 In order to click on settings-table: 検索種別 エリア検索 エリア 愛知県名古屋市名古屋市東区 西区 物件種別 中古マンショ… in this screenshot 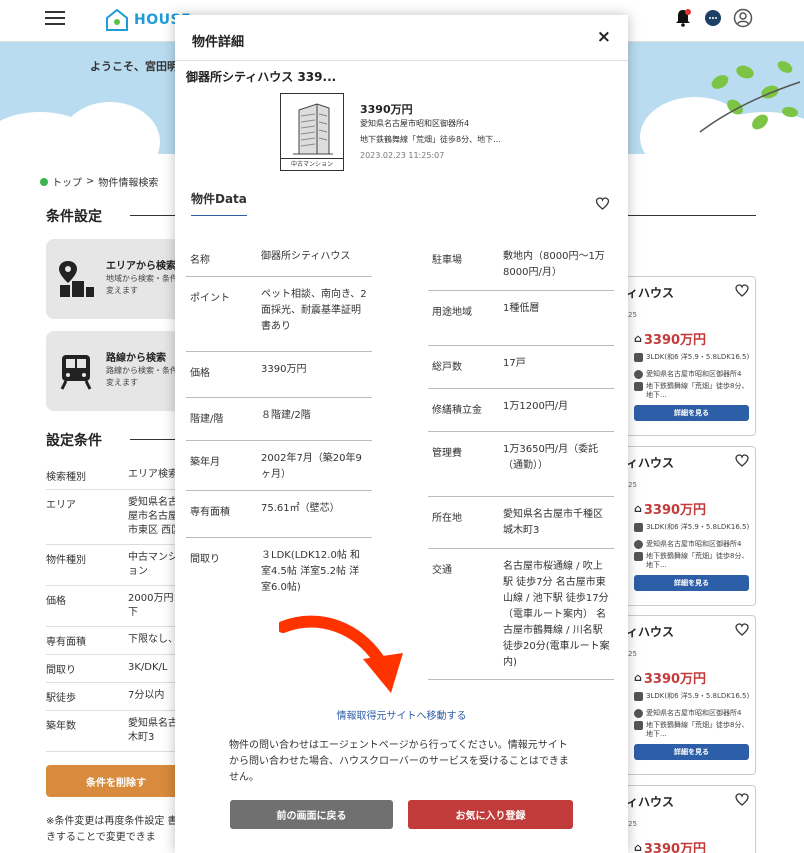, I will do `click(116, 607)`.